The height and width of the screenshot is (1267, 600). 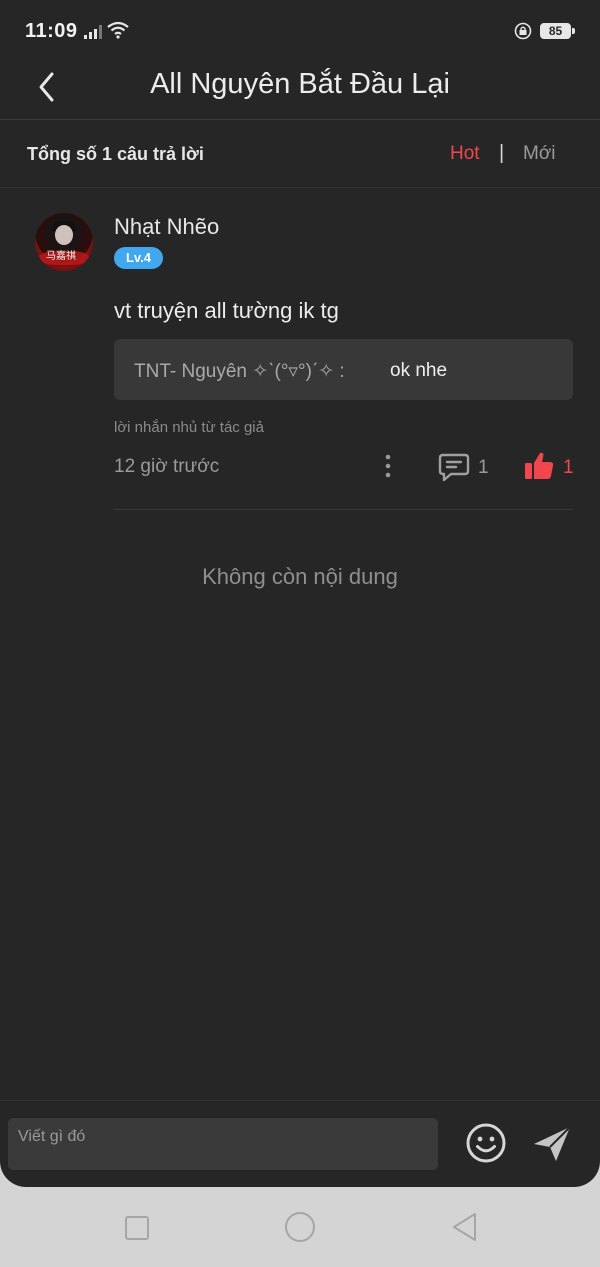 I want to click on recent-apps-button, so click(x=137, y=1228).